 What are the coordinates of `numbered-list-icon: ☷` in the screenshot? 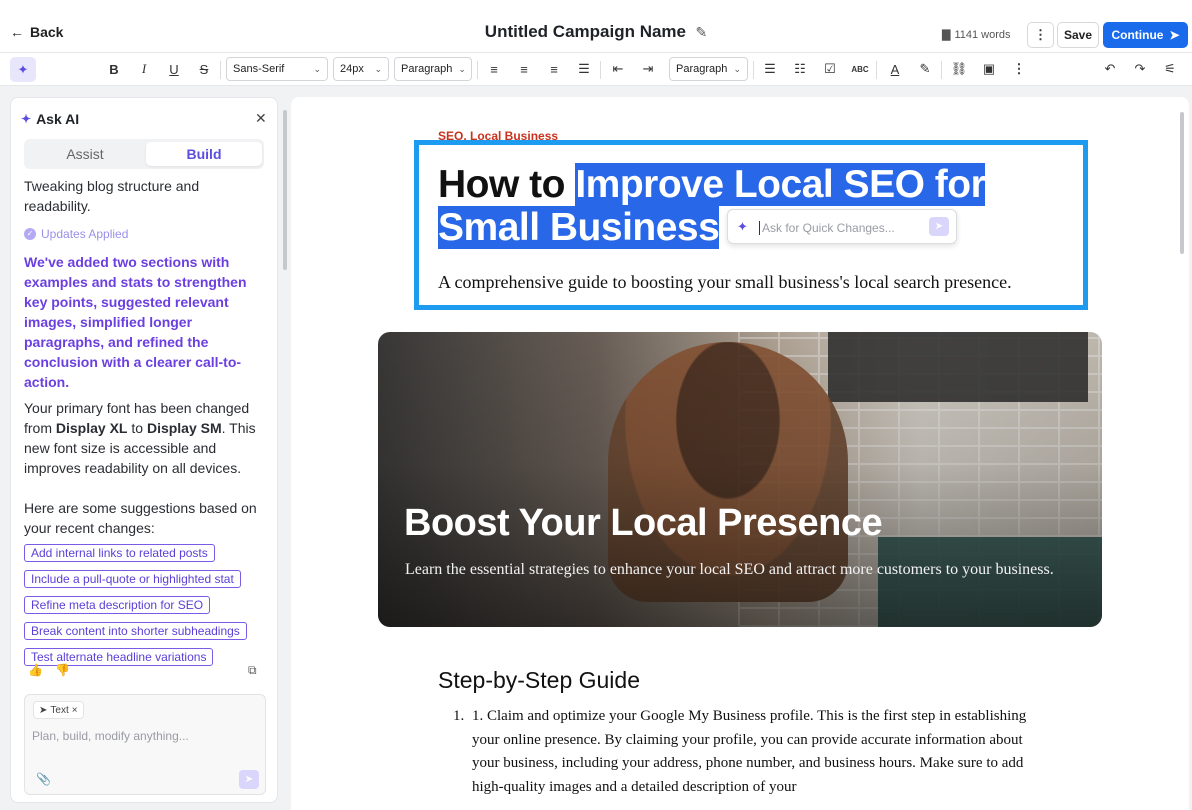 It's located at (800, 69).